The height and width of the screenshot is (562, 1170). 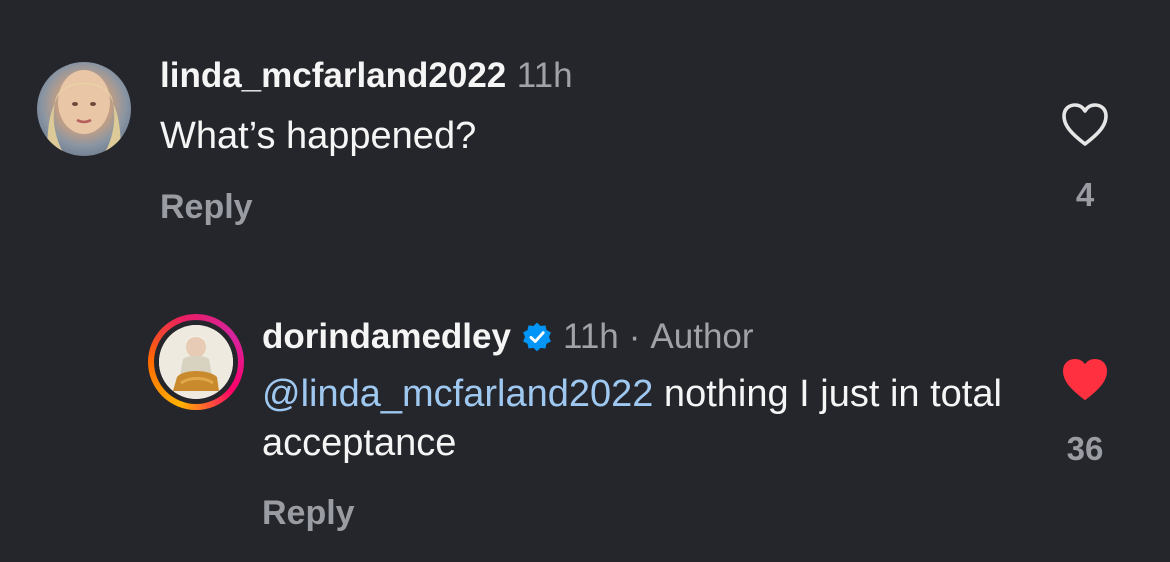 I want to click on comment-username: dorindamedley, so click(x=386, y=337).